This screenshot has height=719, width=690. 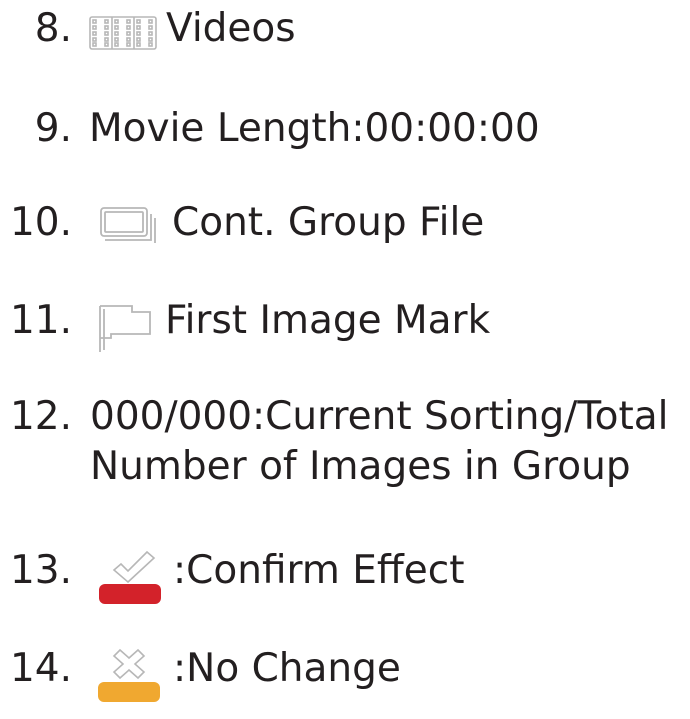 What do you see at coordinates (126, 335) in the screenshot?
I see `flag-icon` at bounding box center [126, 335].